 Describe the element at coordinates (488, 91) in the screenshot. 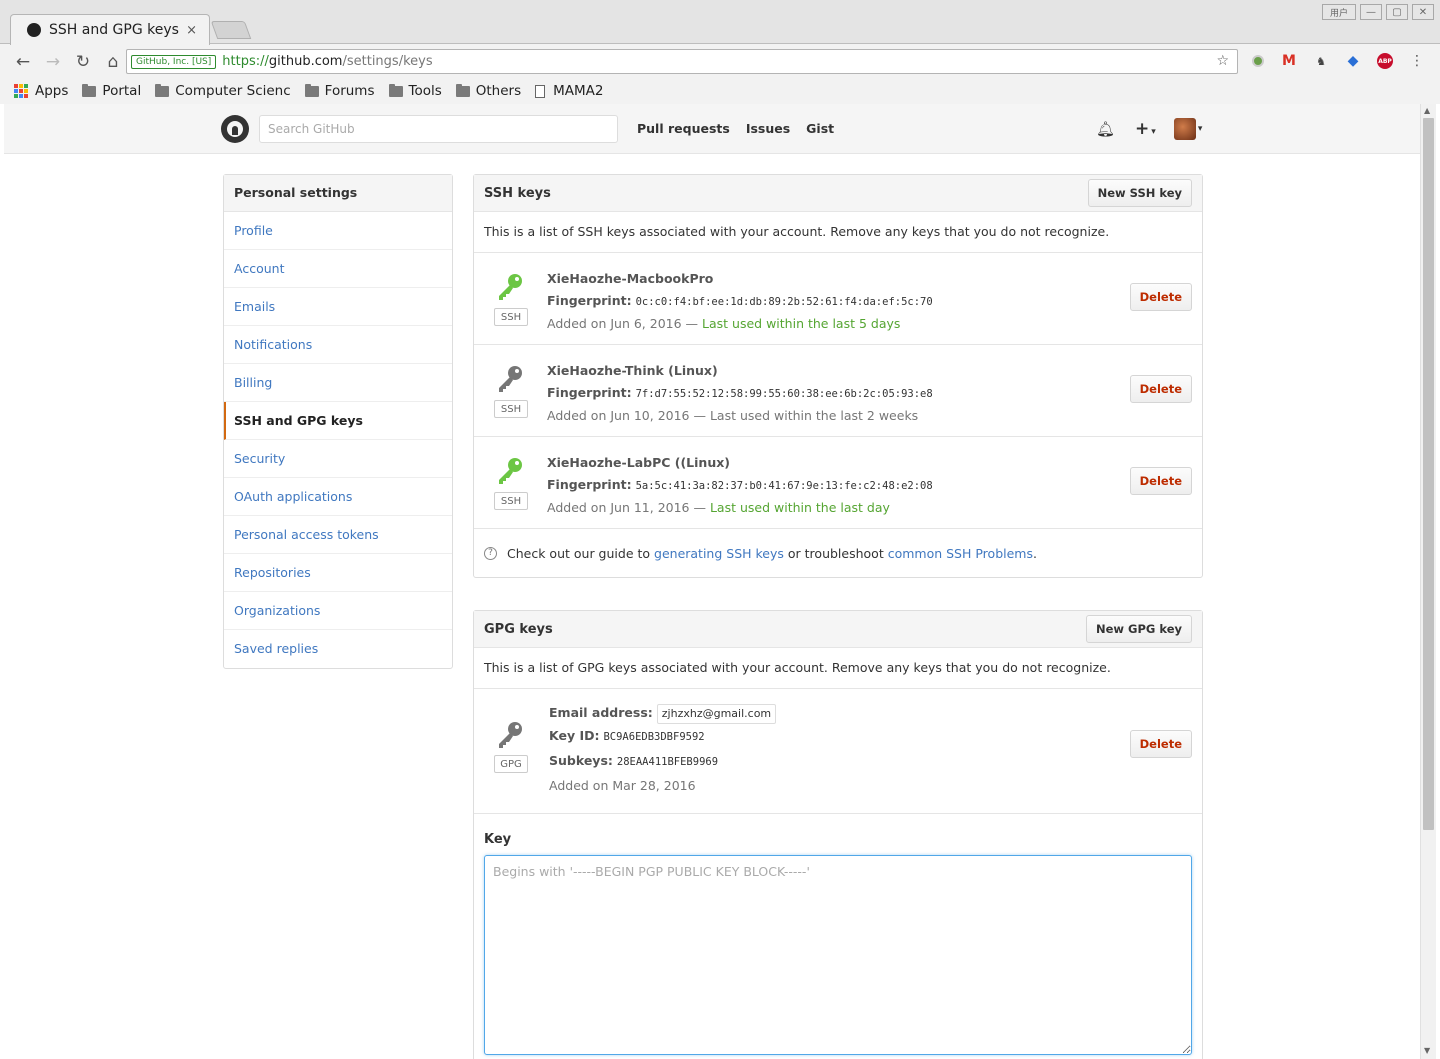

I see `bookmark-others: Others` at that location.